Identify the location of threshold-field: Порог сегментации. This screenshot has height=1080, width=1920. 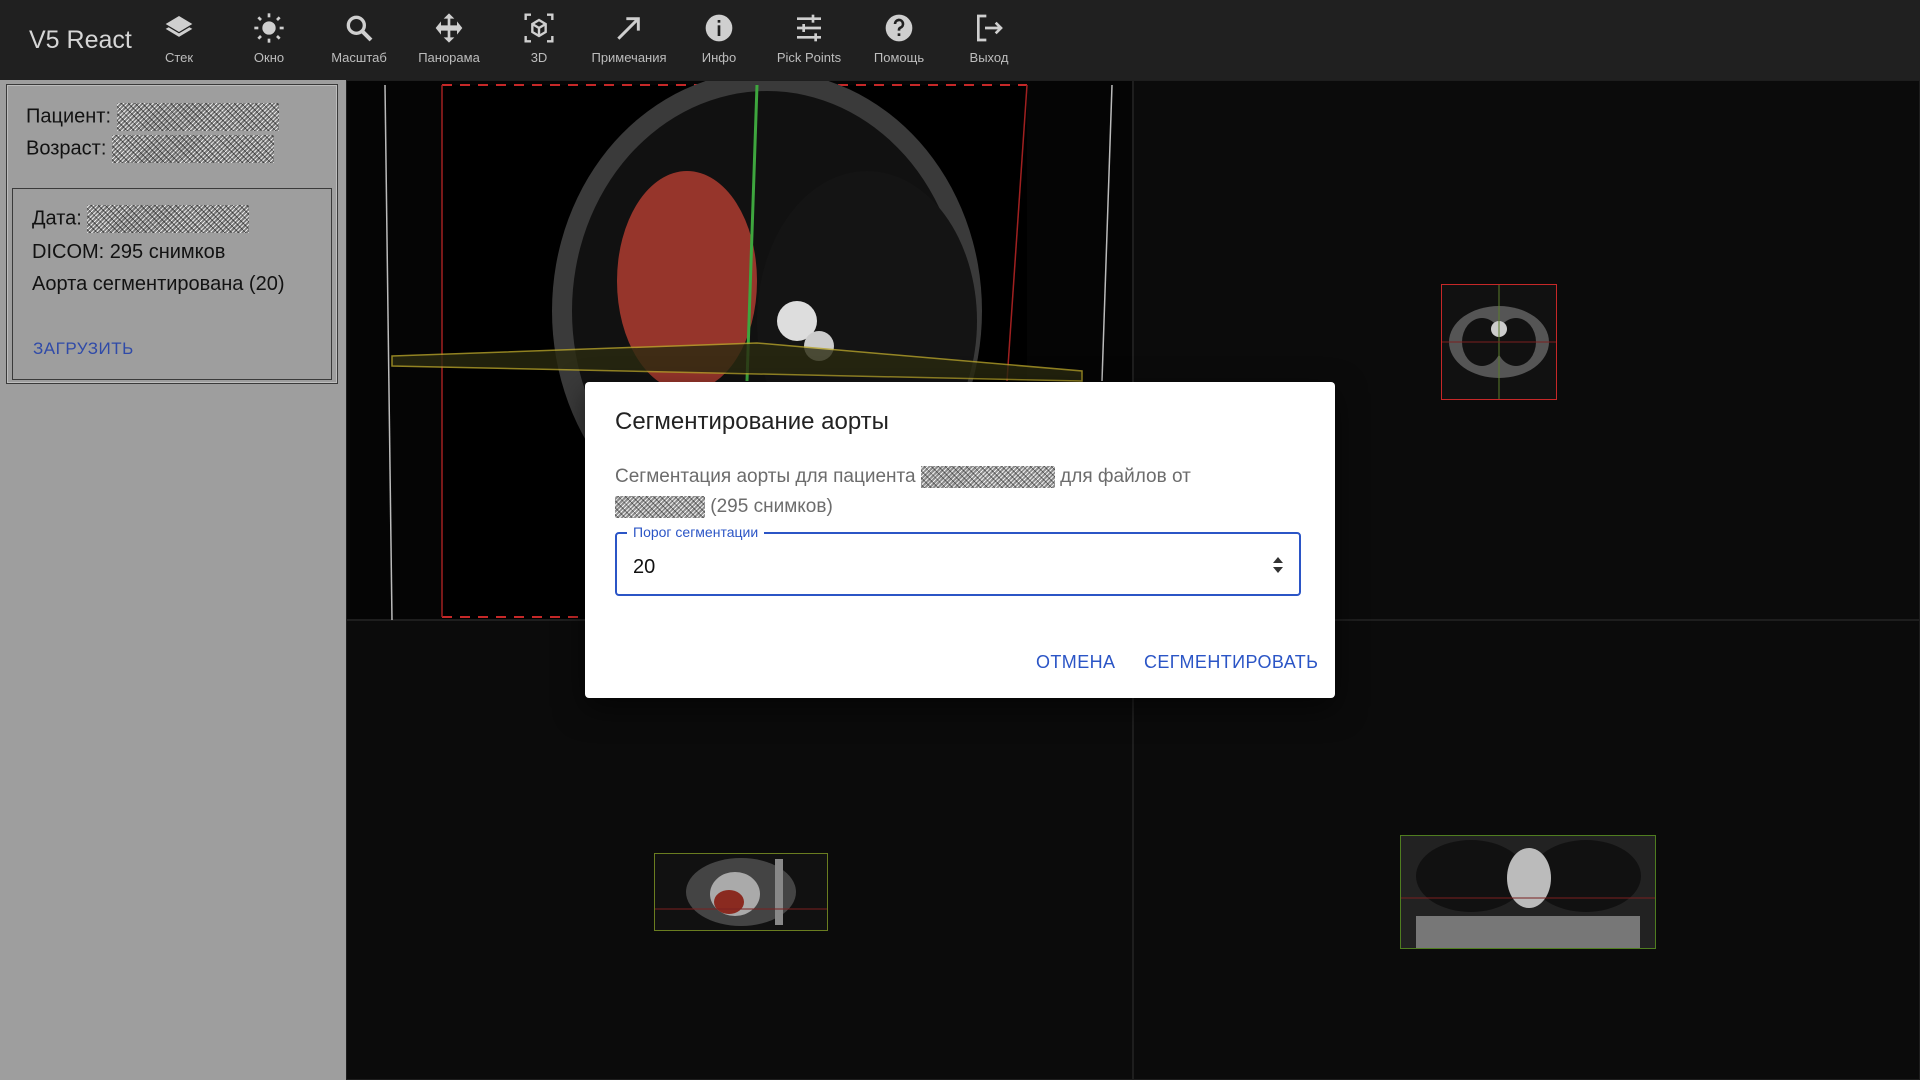
(958, 560).